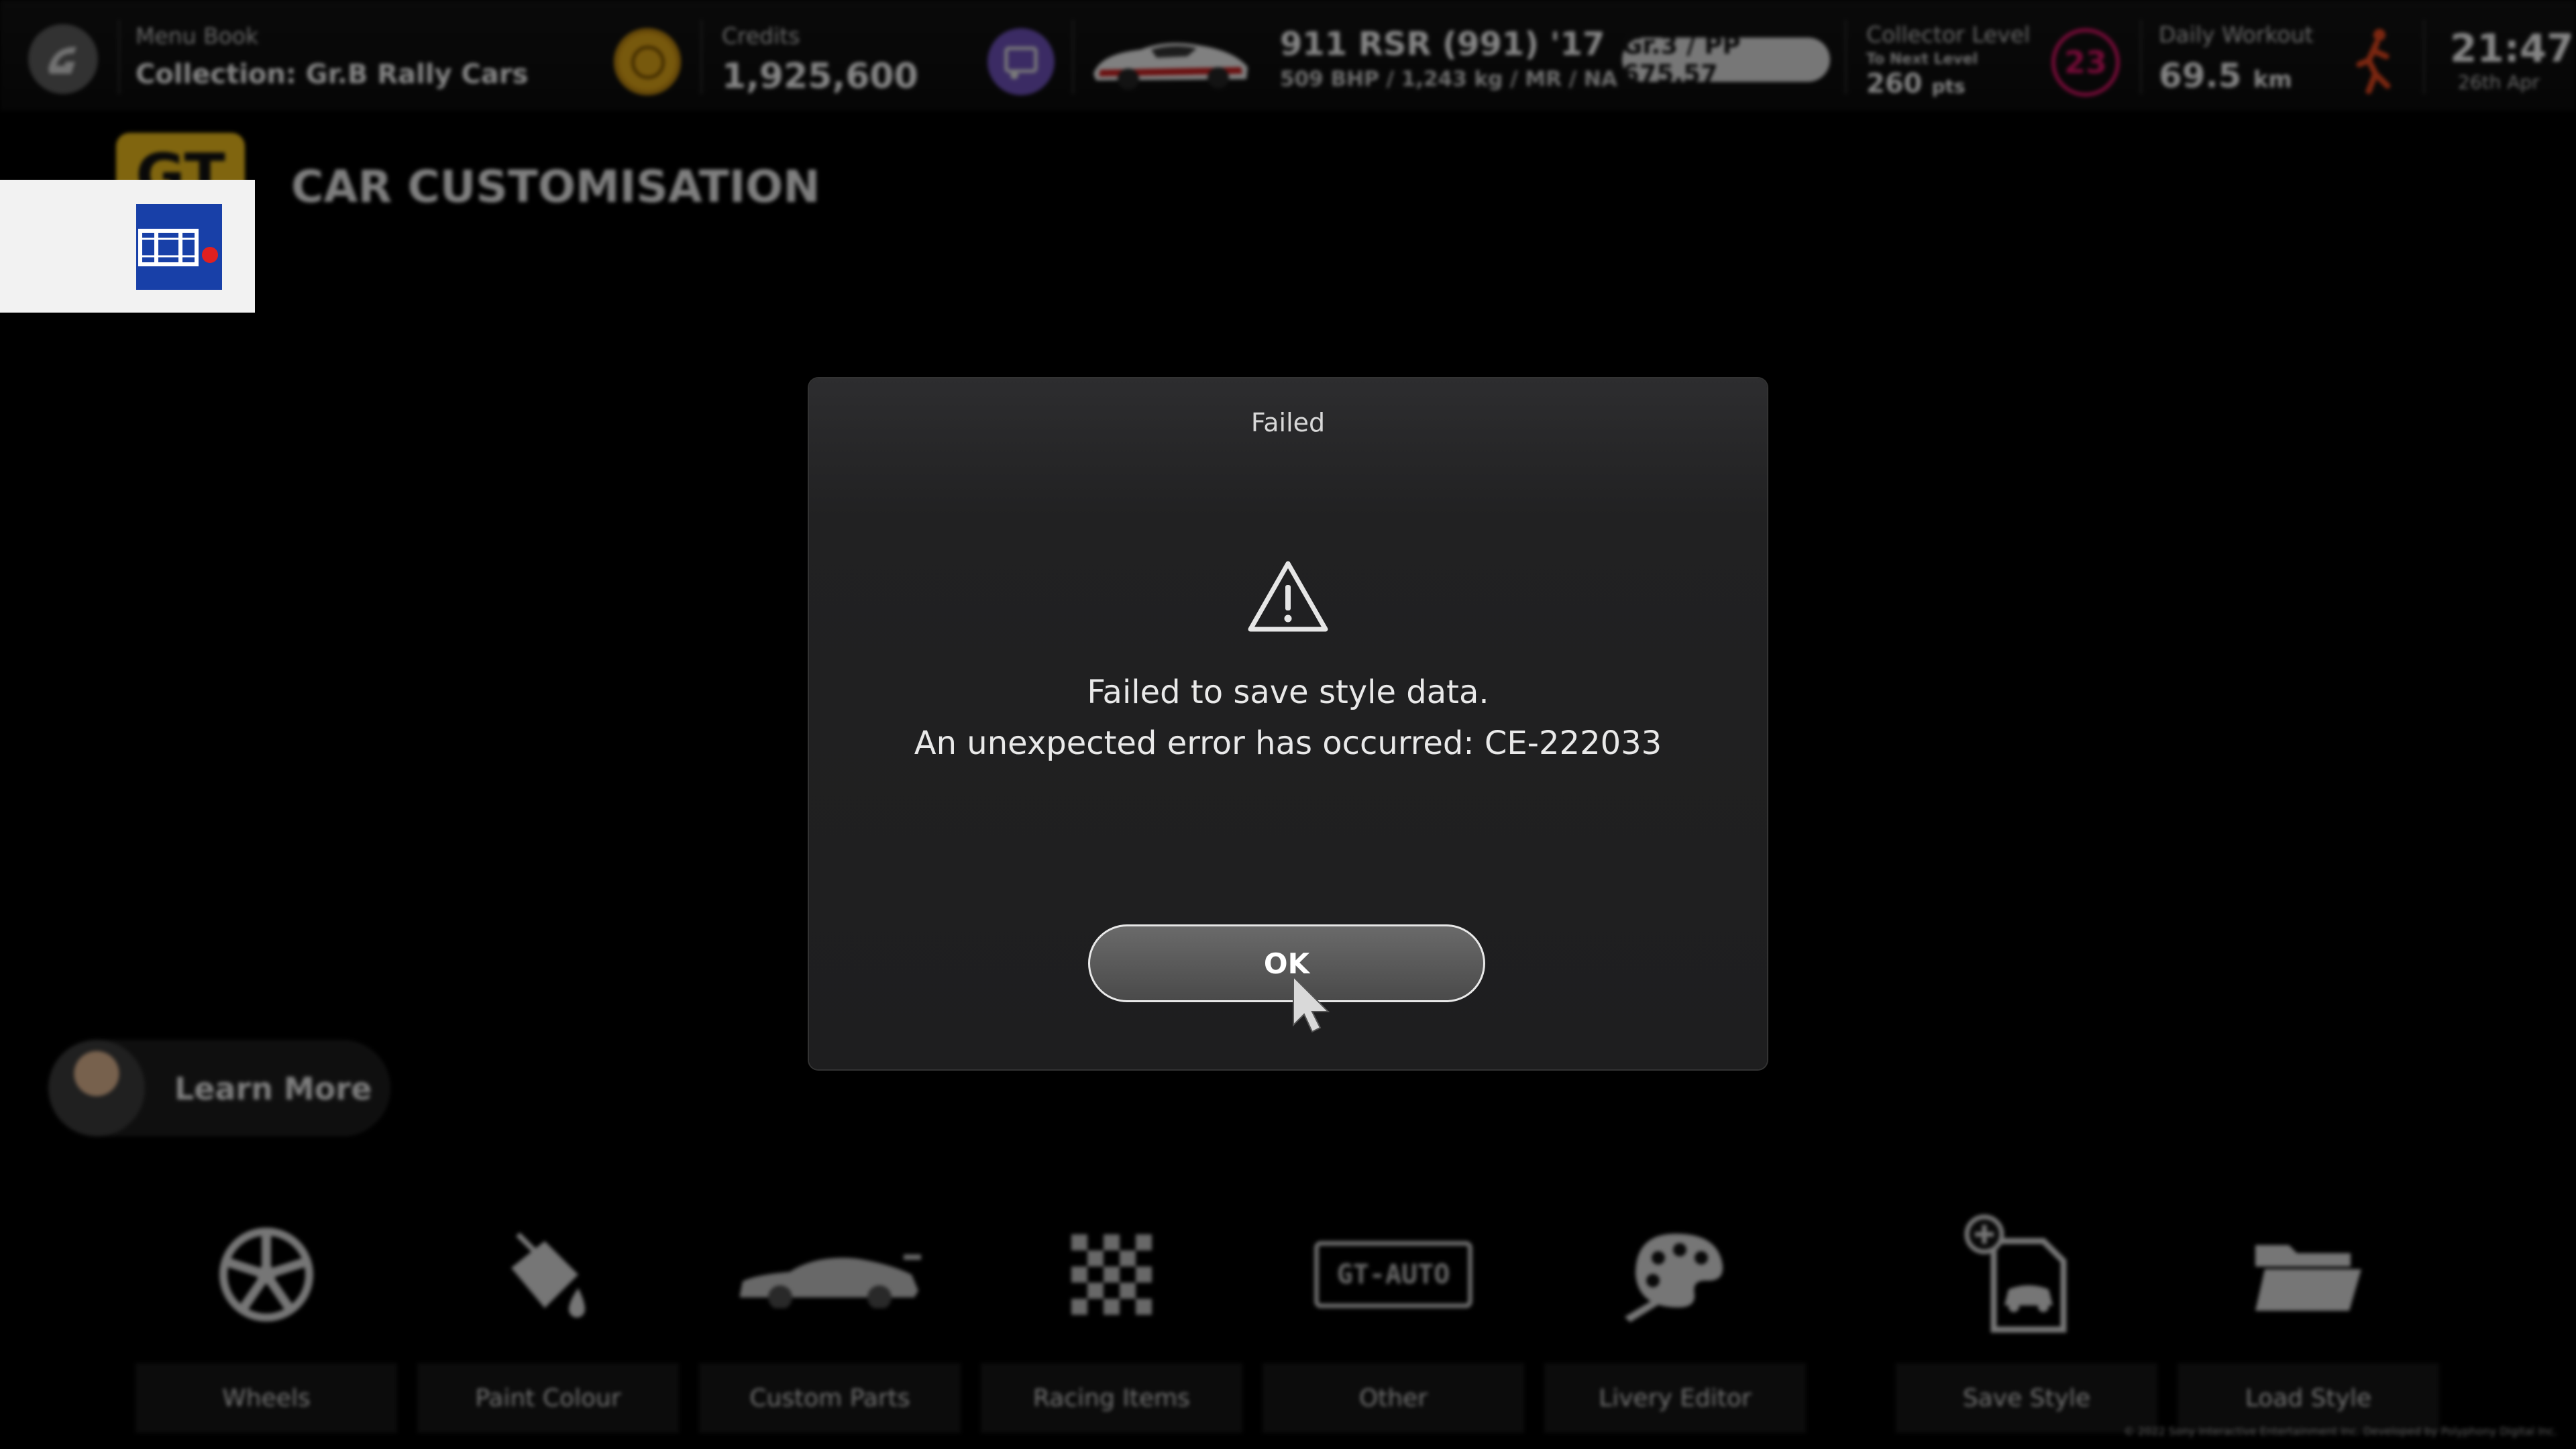  I want to click on menu-item-livery-editor: Livery Editor, so click(1675, 1322).